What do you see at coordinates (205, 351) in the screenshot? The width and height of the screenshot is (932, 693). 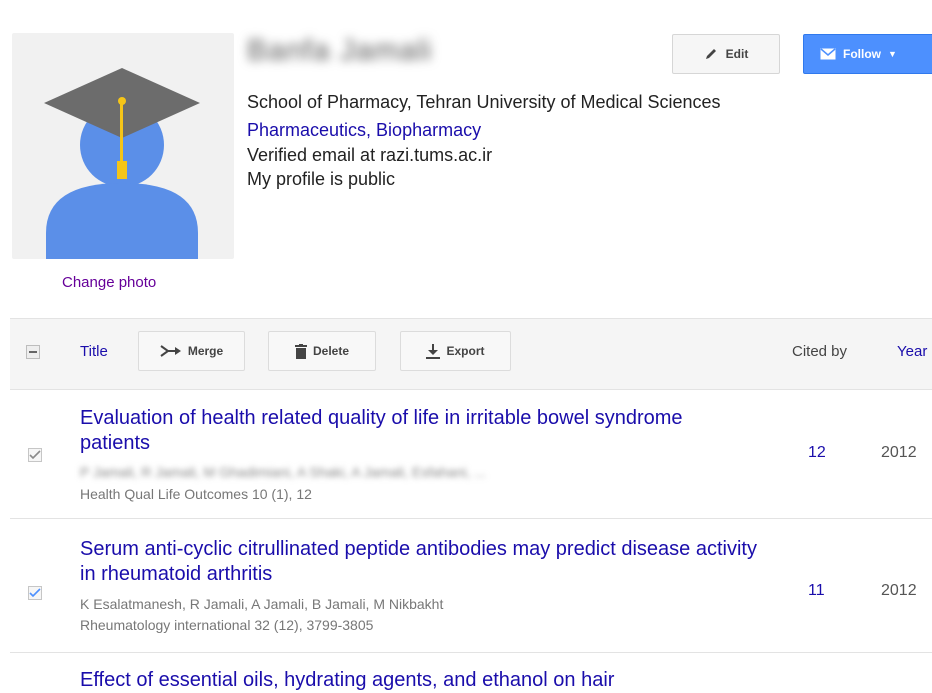 I see `merge-label: Merge` at bounding box center [205, 351].